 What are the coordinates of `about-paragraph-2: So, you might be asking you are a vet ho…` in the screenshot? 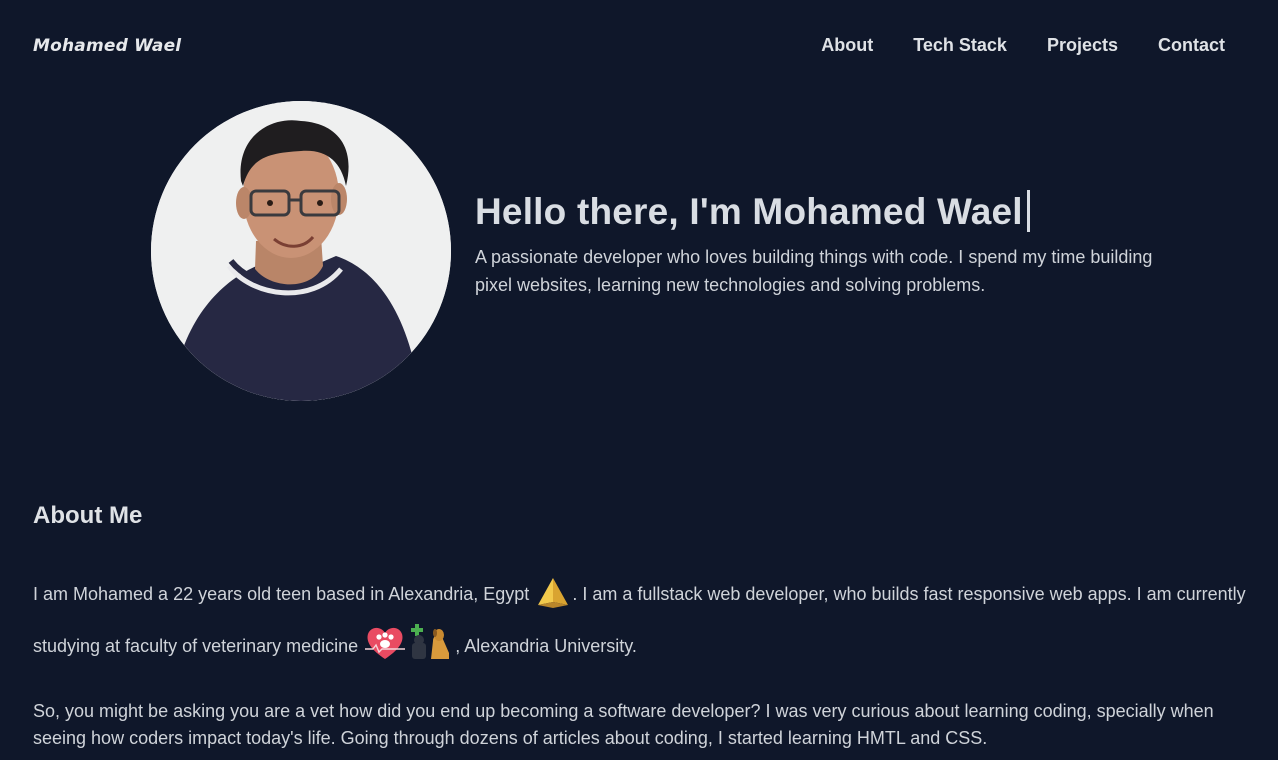 It's located at (623, 724).